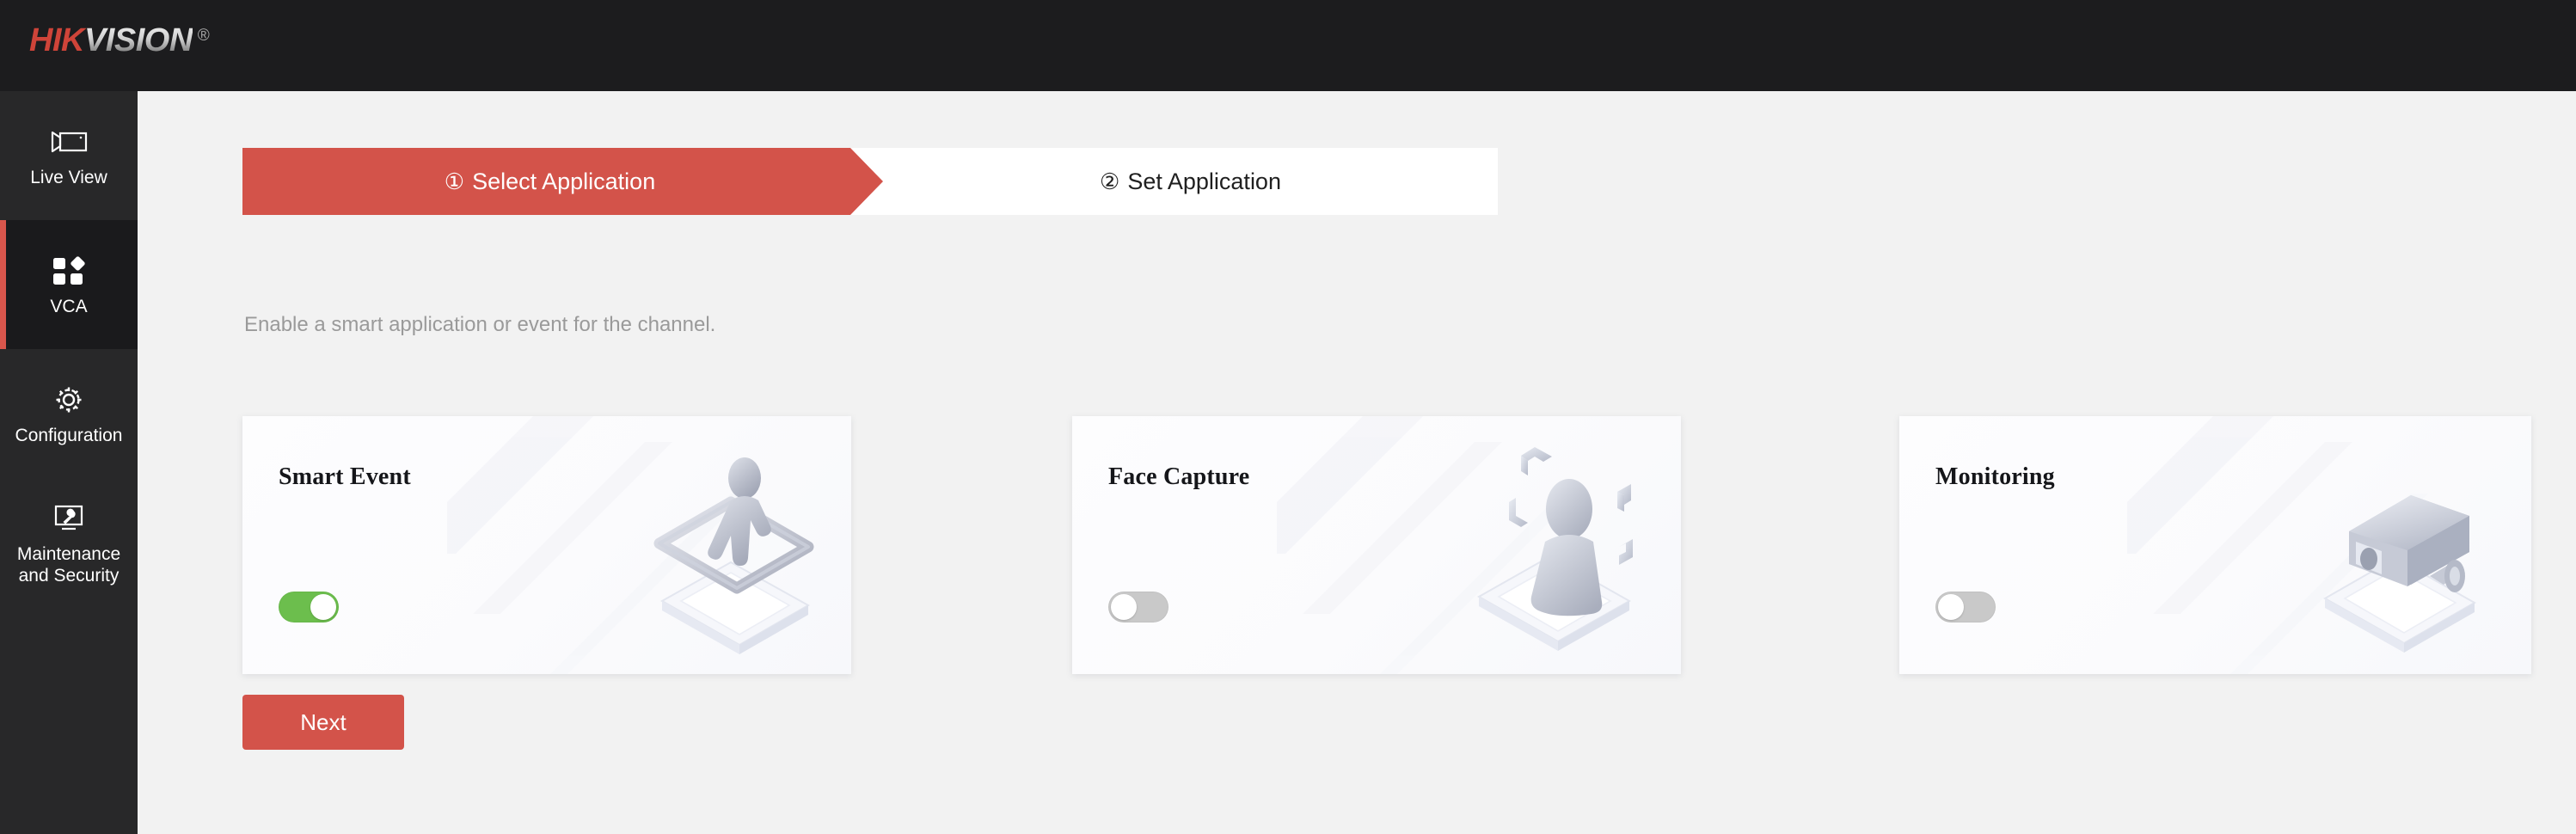 Image resolution: width=2576 pixels, height=834 pixels. I want to click on sidebar-item-live-view: Live View, so click(69, 156).